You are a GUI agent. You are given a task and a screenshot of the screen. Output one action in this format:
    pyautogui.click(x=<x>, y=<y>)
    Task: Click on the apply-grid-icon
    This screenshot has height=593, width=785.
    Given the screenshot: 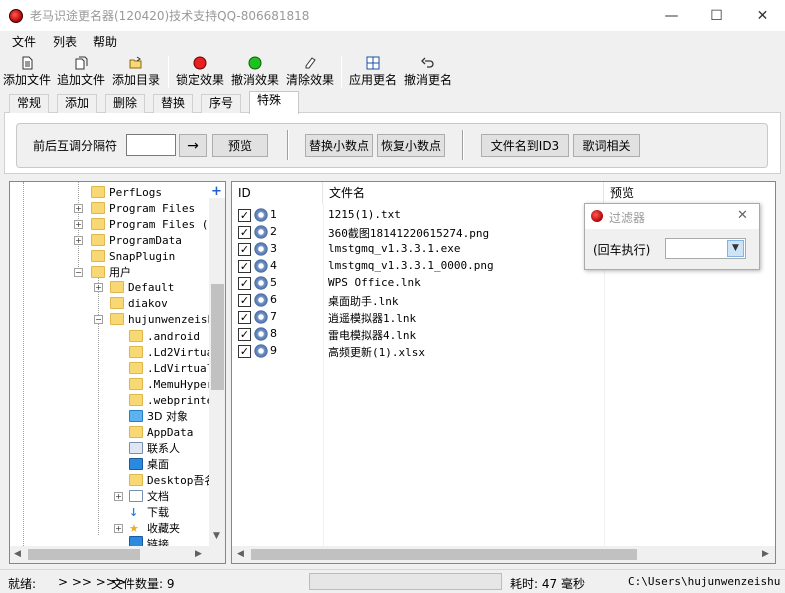 What is the action you would take?
    pyautogui.click(x=373, y=63)
    